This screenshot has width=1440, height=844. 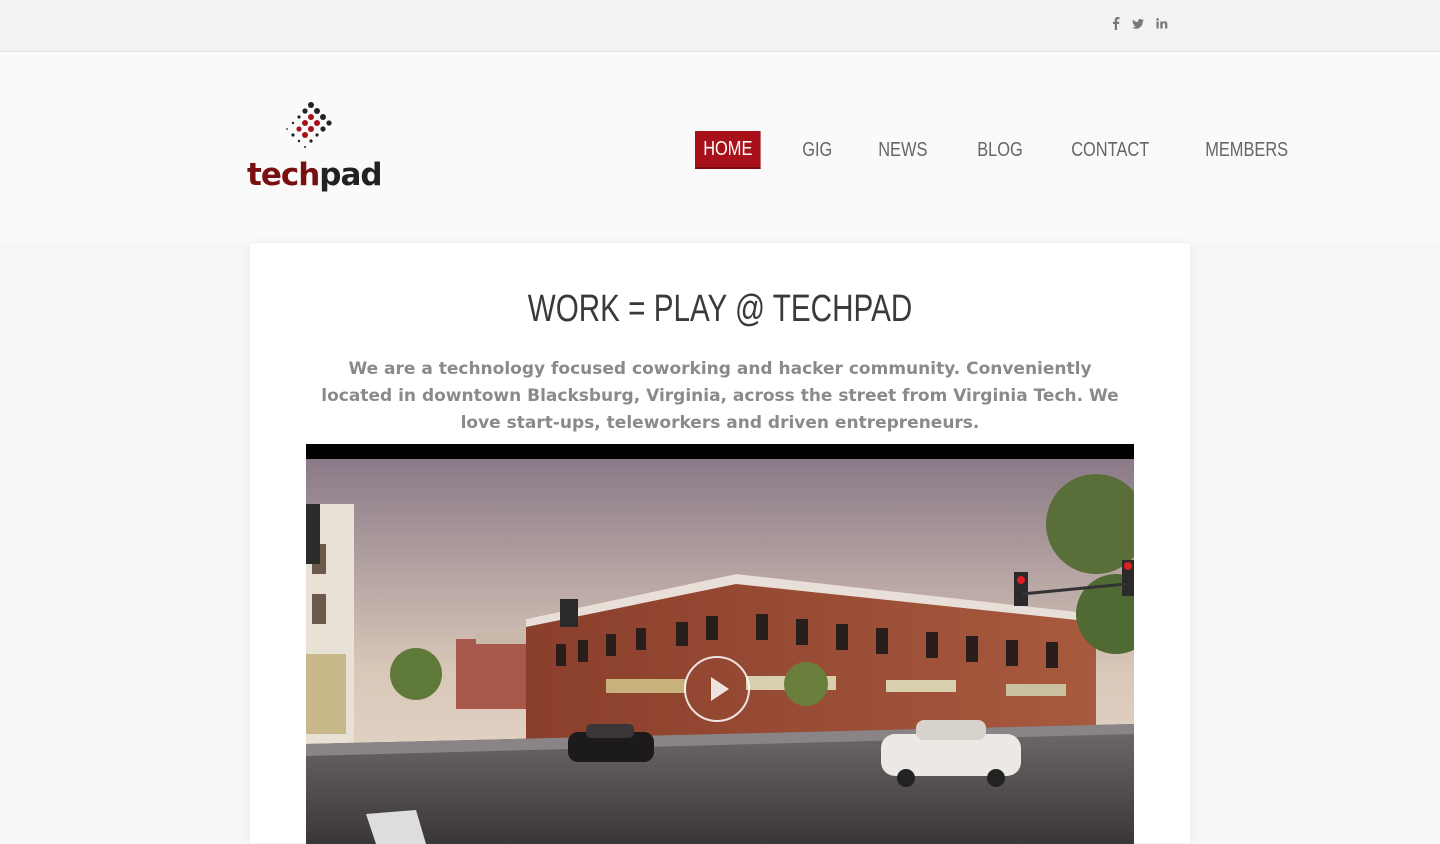 I want to click on logo-tech: tech, so click(x=283, y=175).